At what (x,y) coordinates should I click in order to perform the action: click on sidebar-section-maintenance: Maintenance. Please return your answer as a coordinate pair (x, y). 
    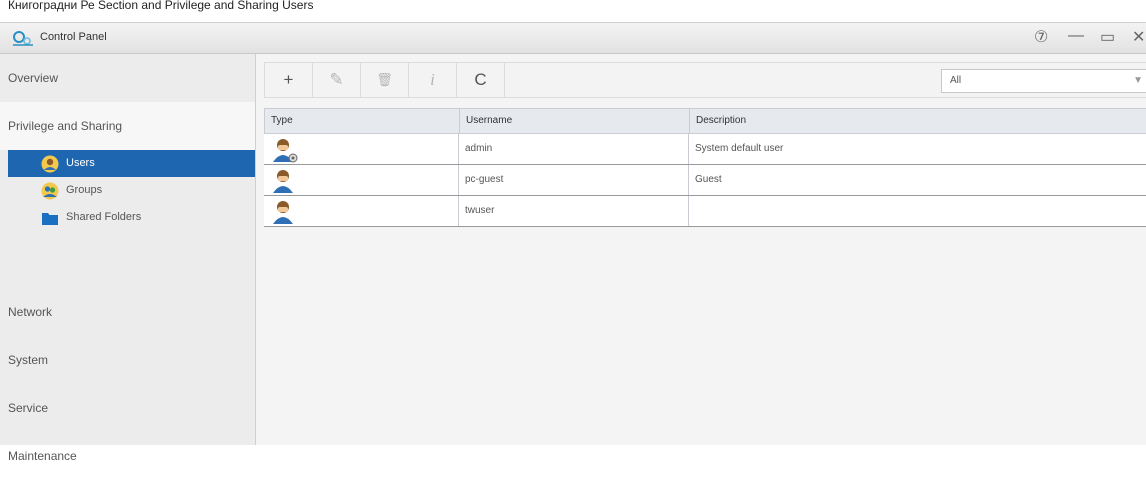
    Looking at the image, I should click on (127, 456).